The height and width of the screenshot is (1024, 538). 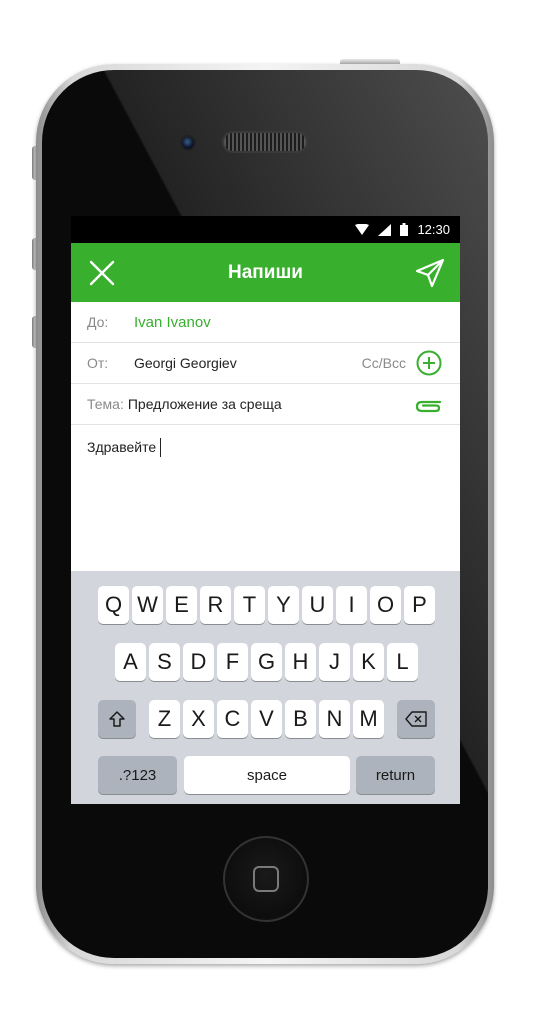 What do you see at coordinates (164, 719) in the screenshot?
I see `key-z: Z` at bounding box center [164, 719].